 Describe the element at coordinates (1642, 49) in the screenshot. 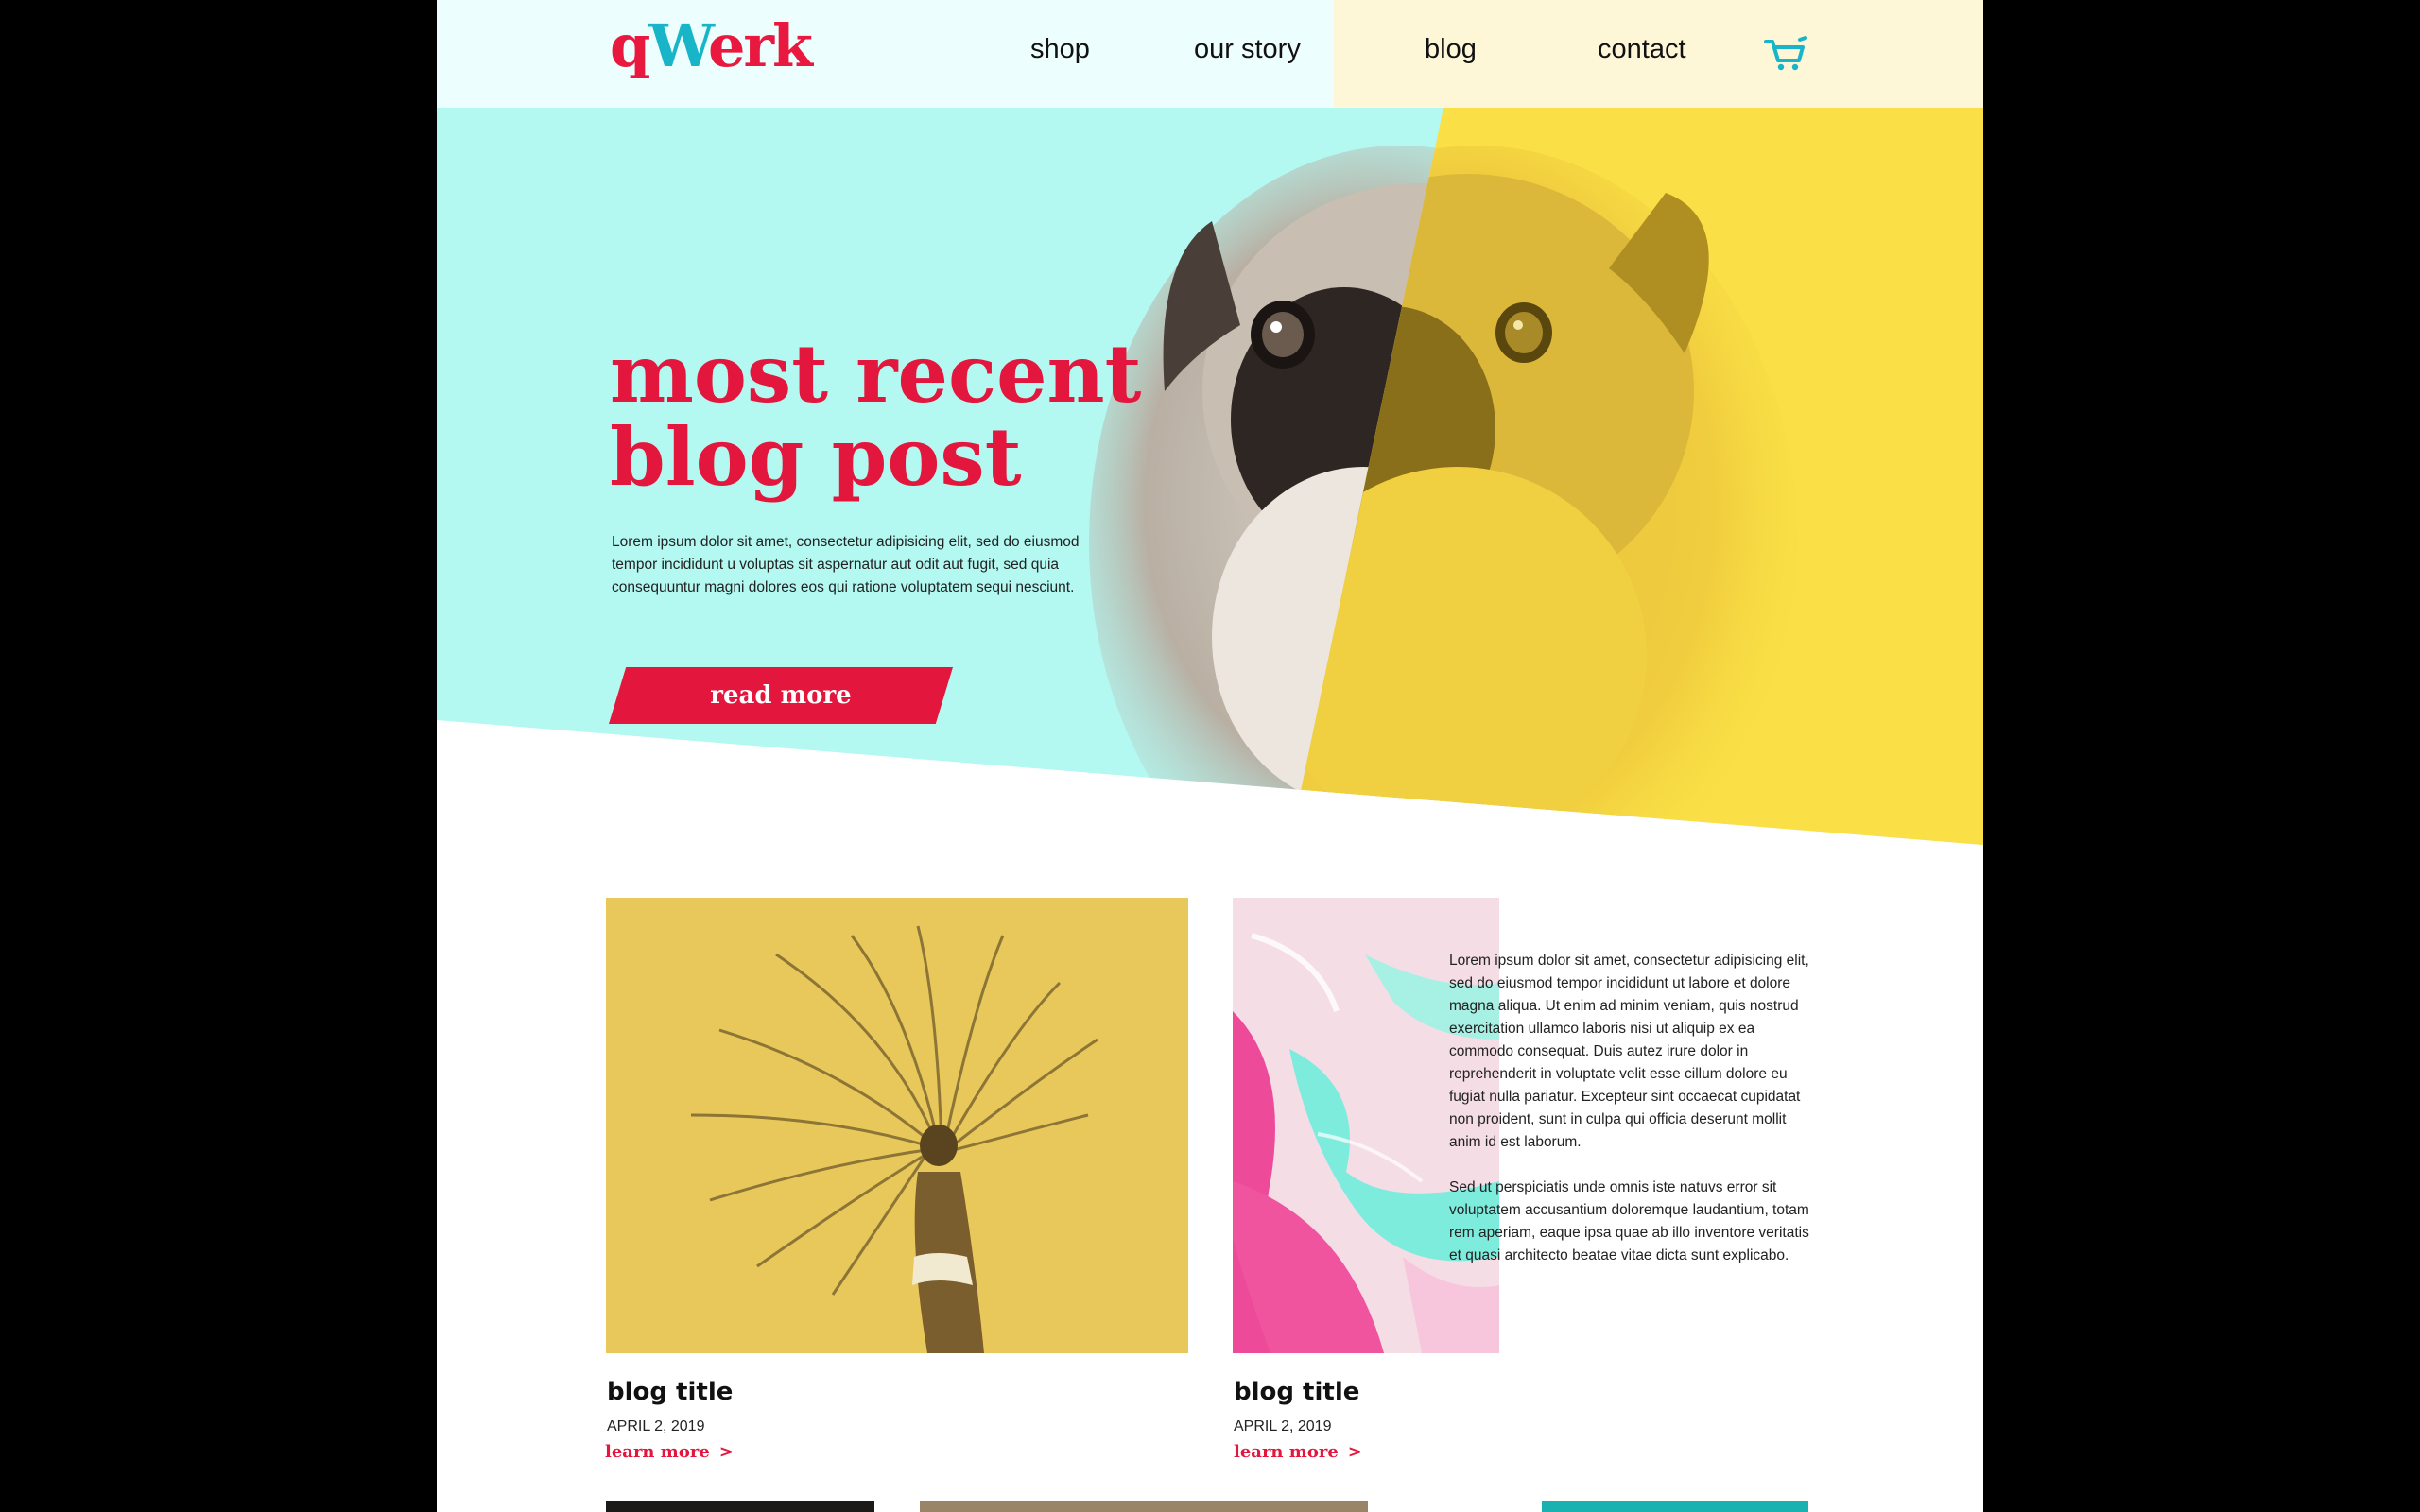

I see `nav-contact: contact` at that location.